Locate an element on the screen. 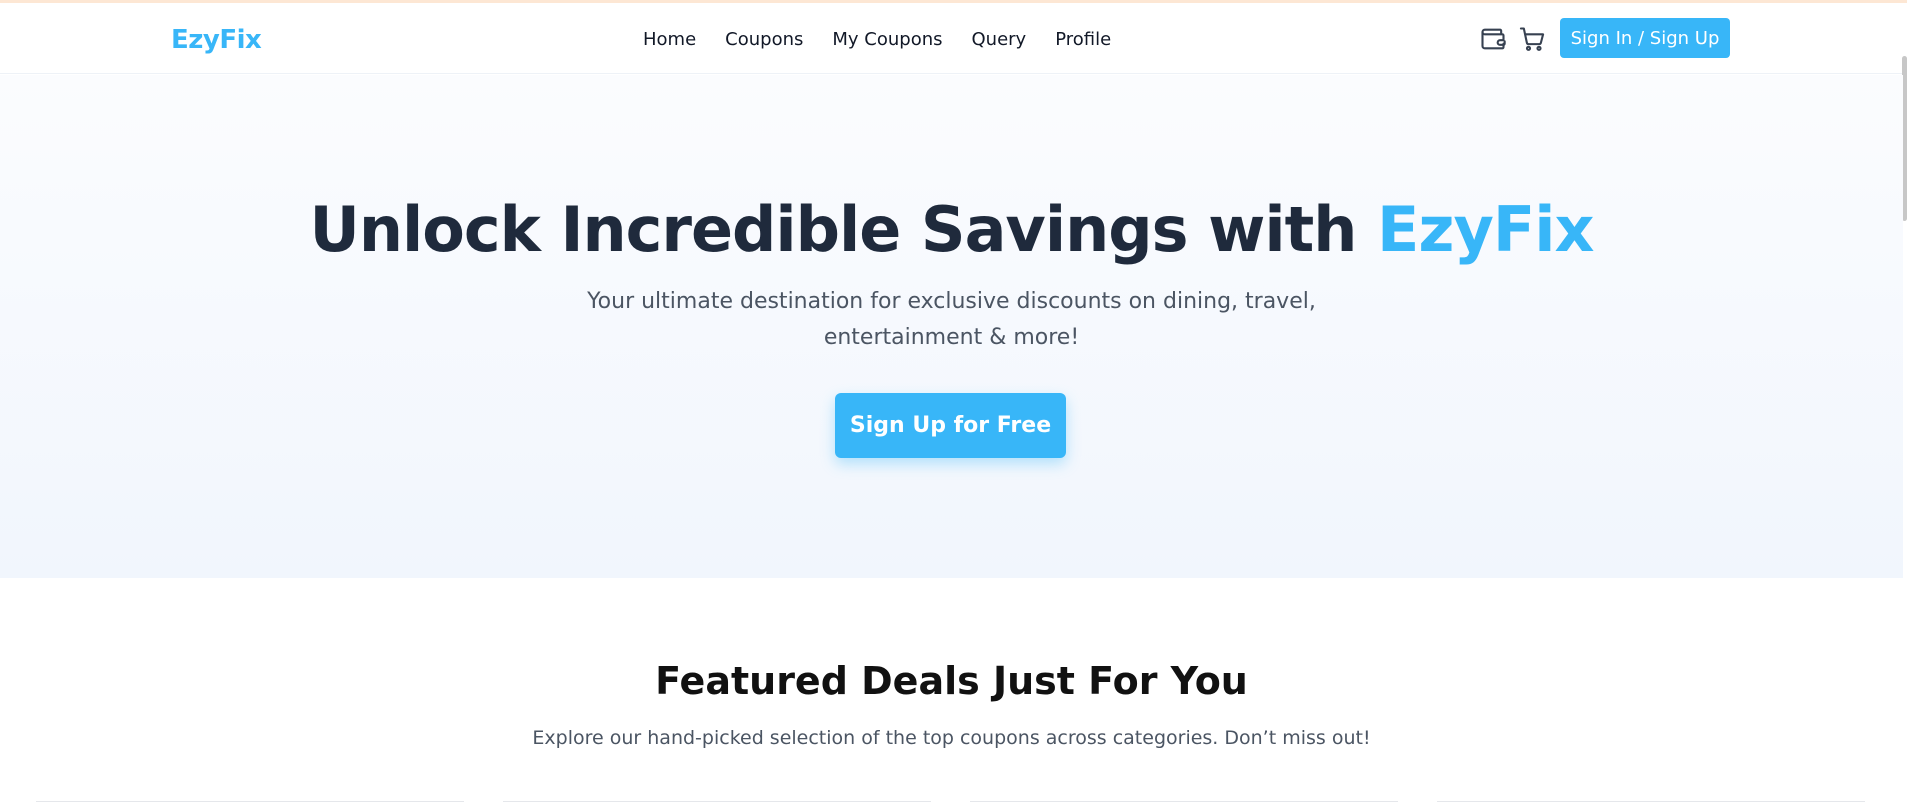  brand-logo: EzyFix is located at coordinates (216, 40).